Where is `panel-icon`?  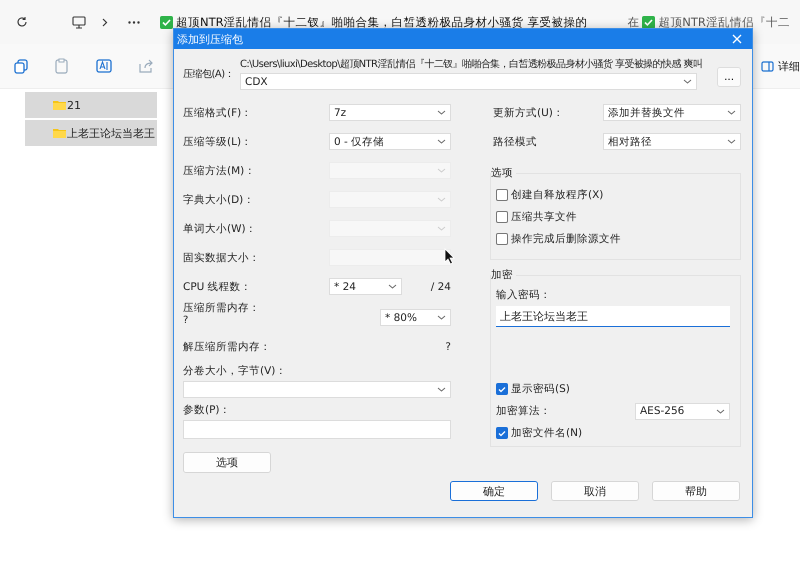 panel-icon is located at coordinates (767, 66).